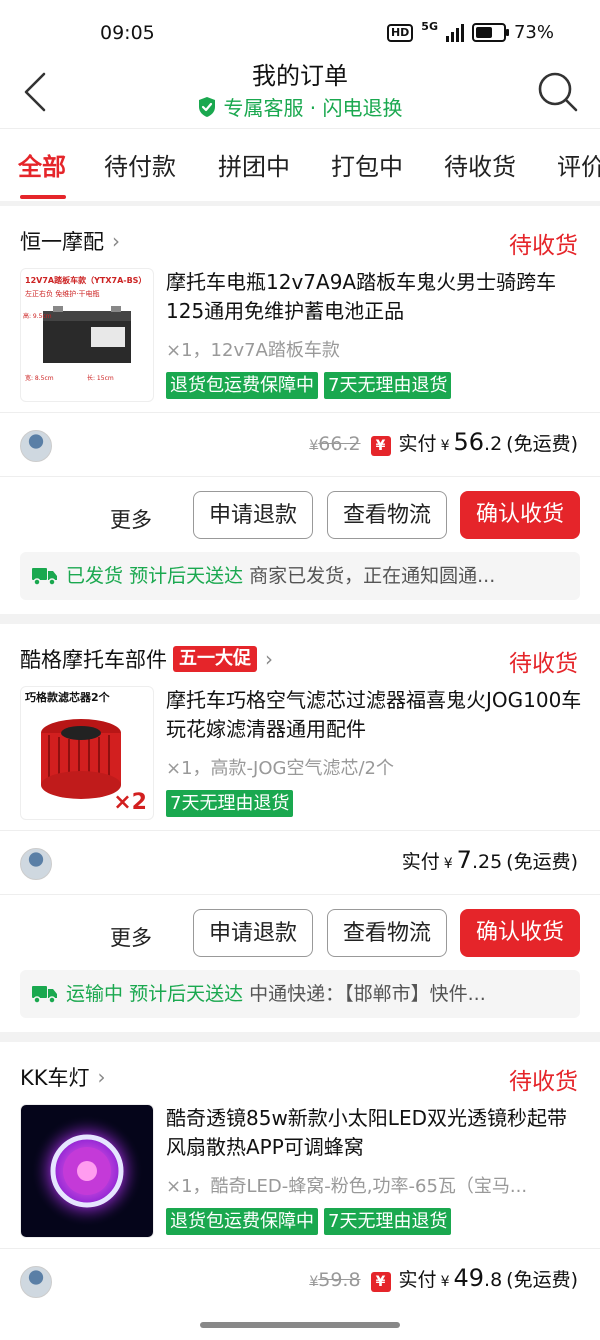 This screenshot has height=1340, width=600. What do you see at coordinates (242, 385) in the screenshot?
I see `badge-return-shipping: 退货包运费保障中` at bounding box center [242, 385].